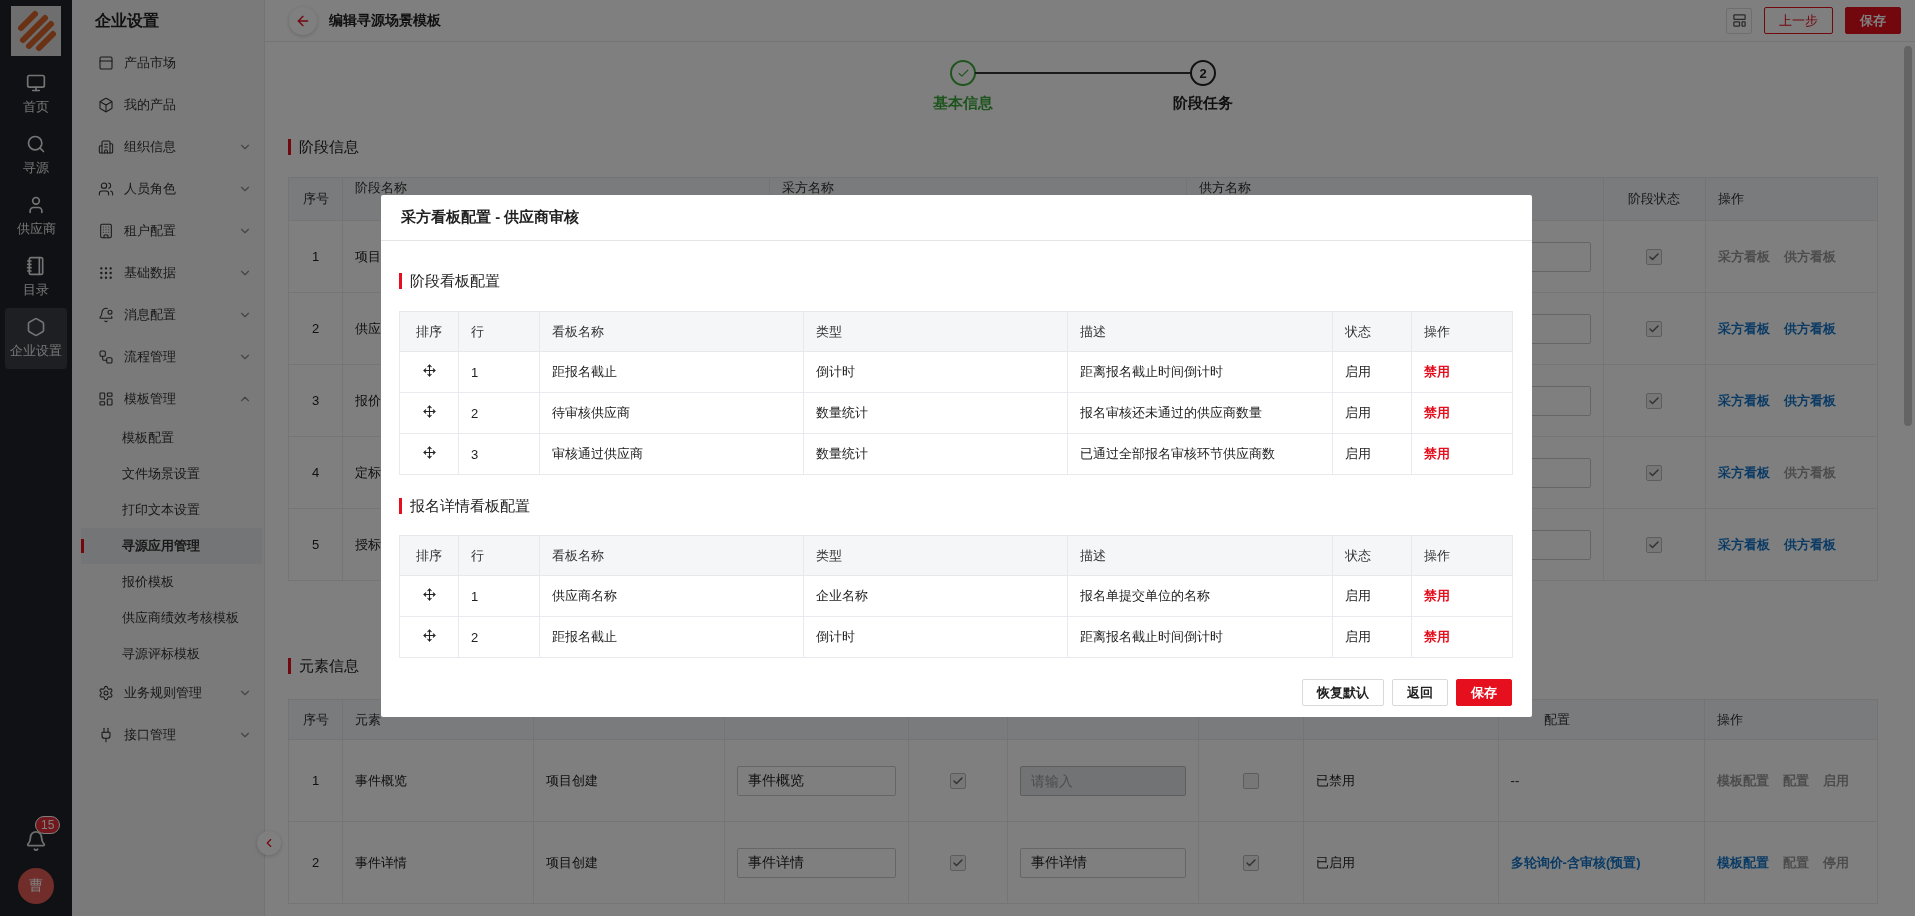  Describe the element at coordinates (36, 266) in the screenshot. I see `notebook-icon` at that location.